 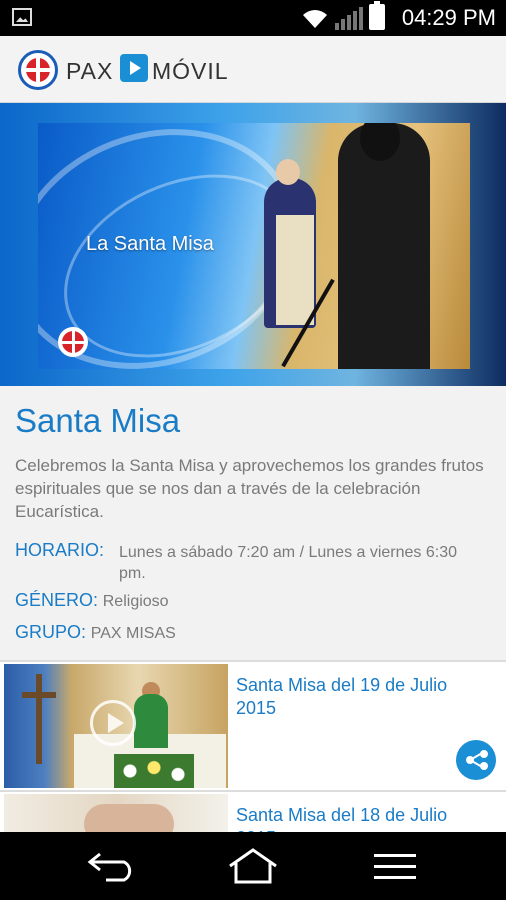 I want to click on episode-title: Santa Misa del 18 de Julio 2015, so click(x=356, y=818).